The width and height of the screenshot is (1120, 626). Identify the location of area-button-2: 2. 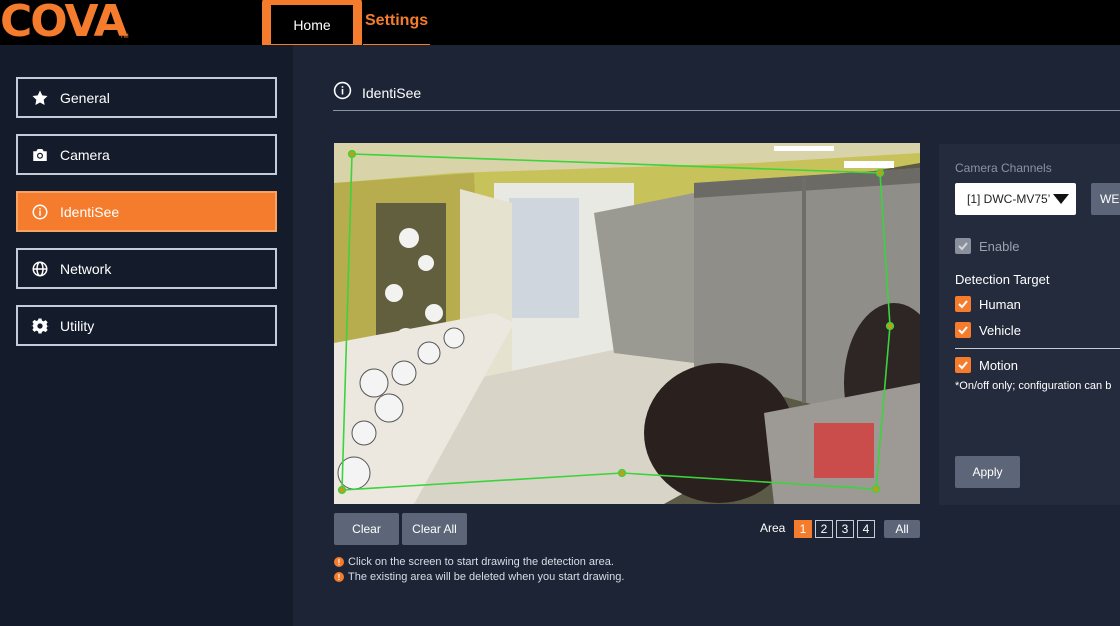
(824, 529).